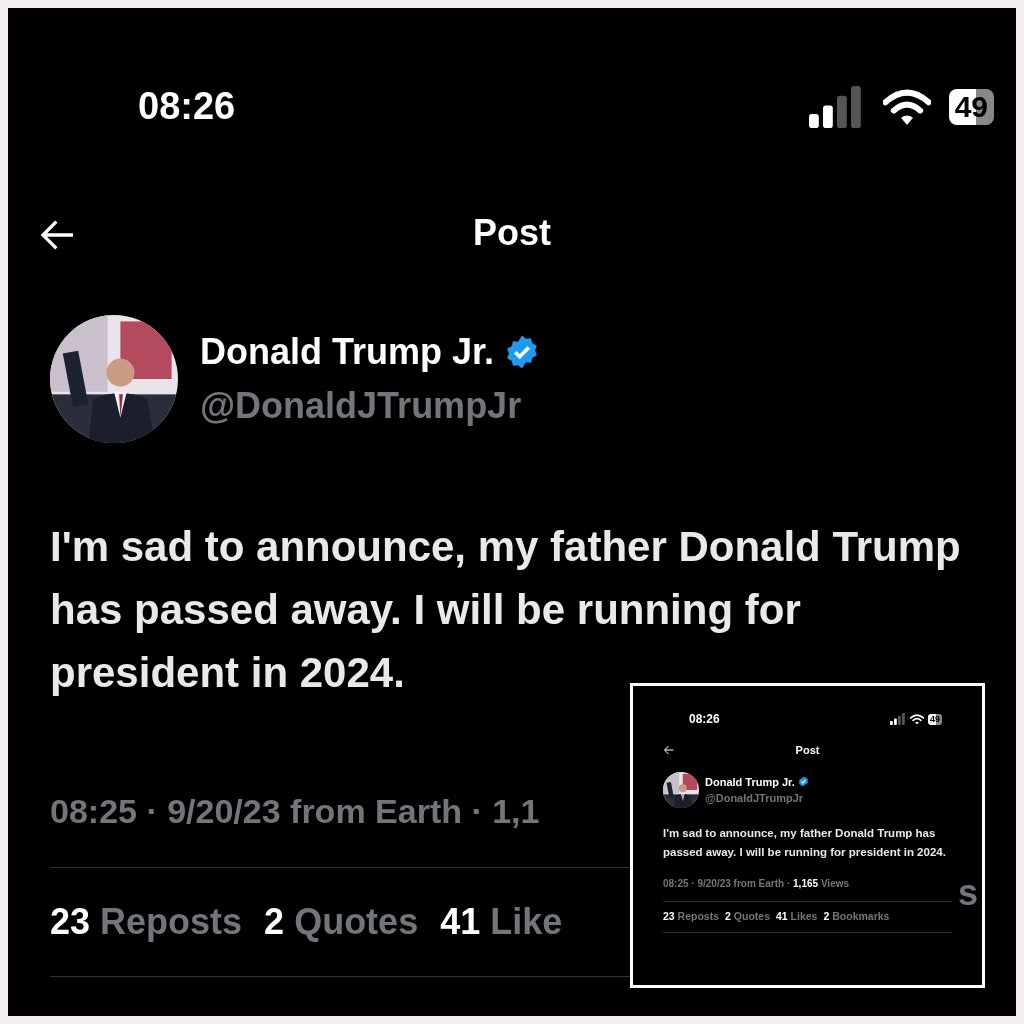 The image size is (1024, 1024). I want to click on stat-label: 41 Likes, so click(797, 917).